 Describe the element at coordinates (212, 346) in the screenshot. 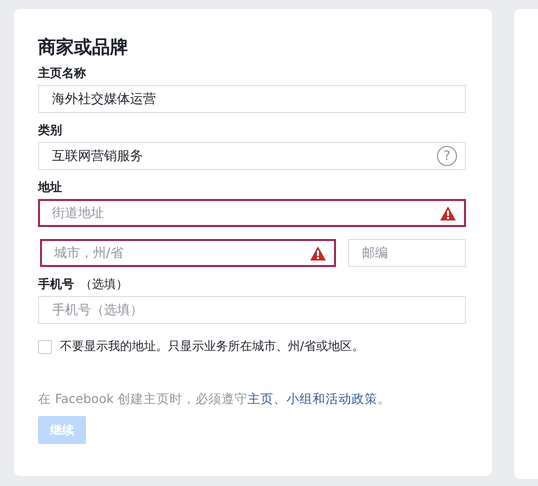

I see `checkbox-label: 不要显示我的地址。只显示业务所在城市、州/省或地区。` at that location.